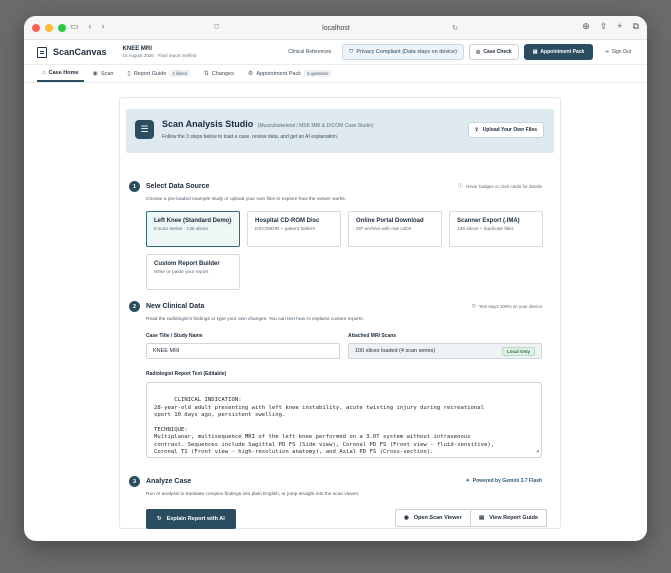 This screenshot has height=573, width=671. I want to click on upload-icon: ⇪, so click(476, 130).